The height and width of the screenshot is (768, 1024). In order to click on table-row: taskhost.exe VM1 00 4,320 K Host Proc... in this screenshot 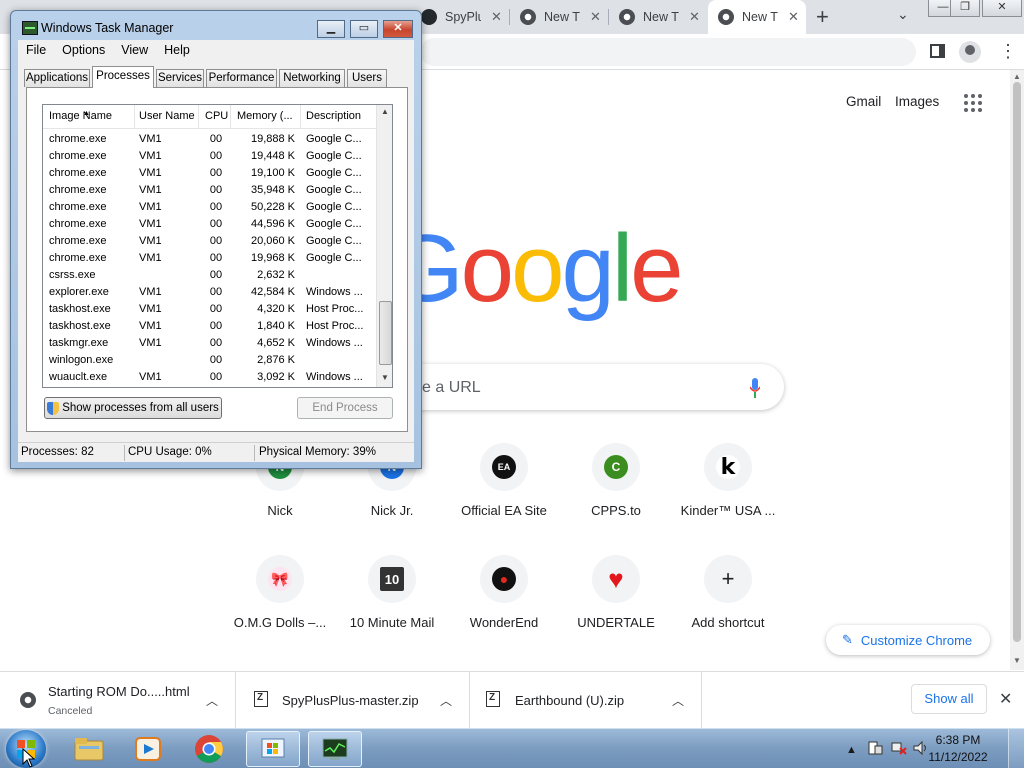, I will do `click(209, 309)`.